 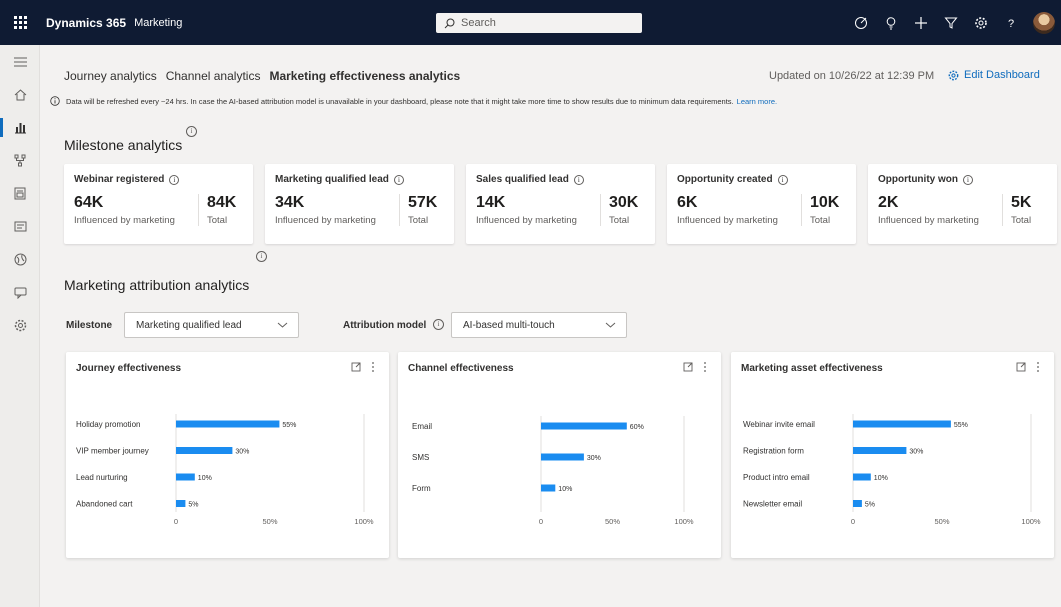 What do you see at coordinates (725, 179) in the screenshot?
I see `card-title: Opportunity created` at bounding box center [725, 179].